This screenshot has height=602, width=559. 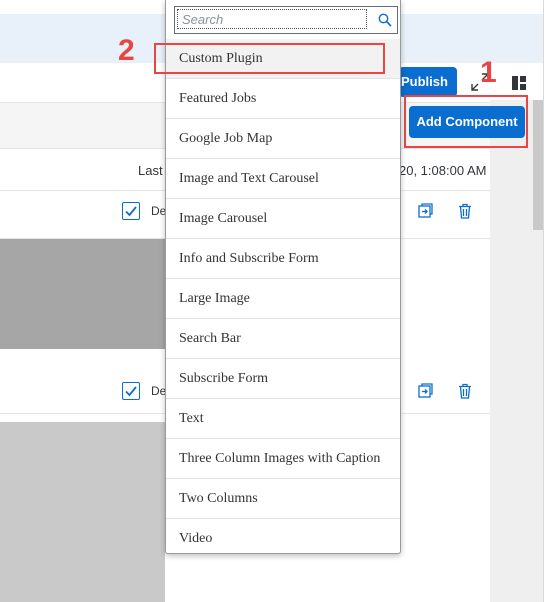 What do you see at coordinates (283, 139) in the screenshot?
I see `menu-item-google-job-map: Google Job Map` at bounding box center [283, 139].